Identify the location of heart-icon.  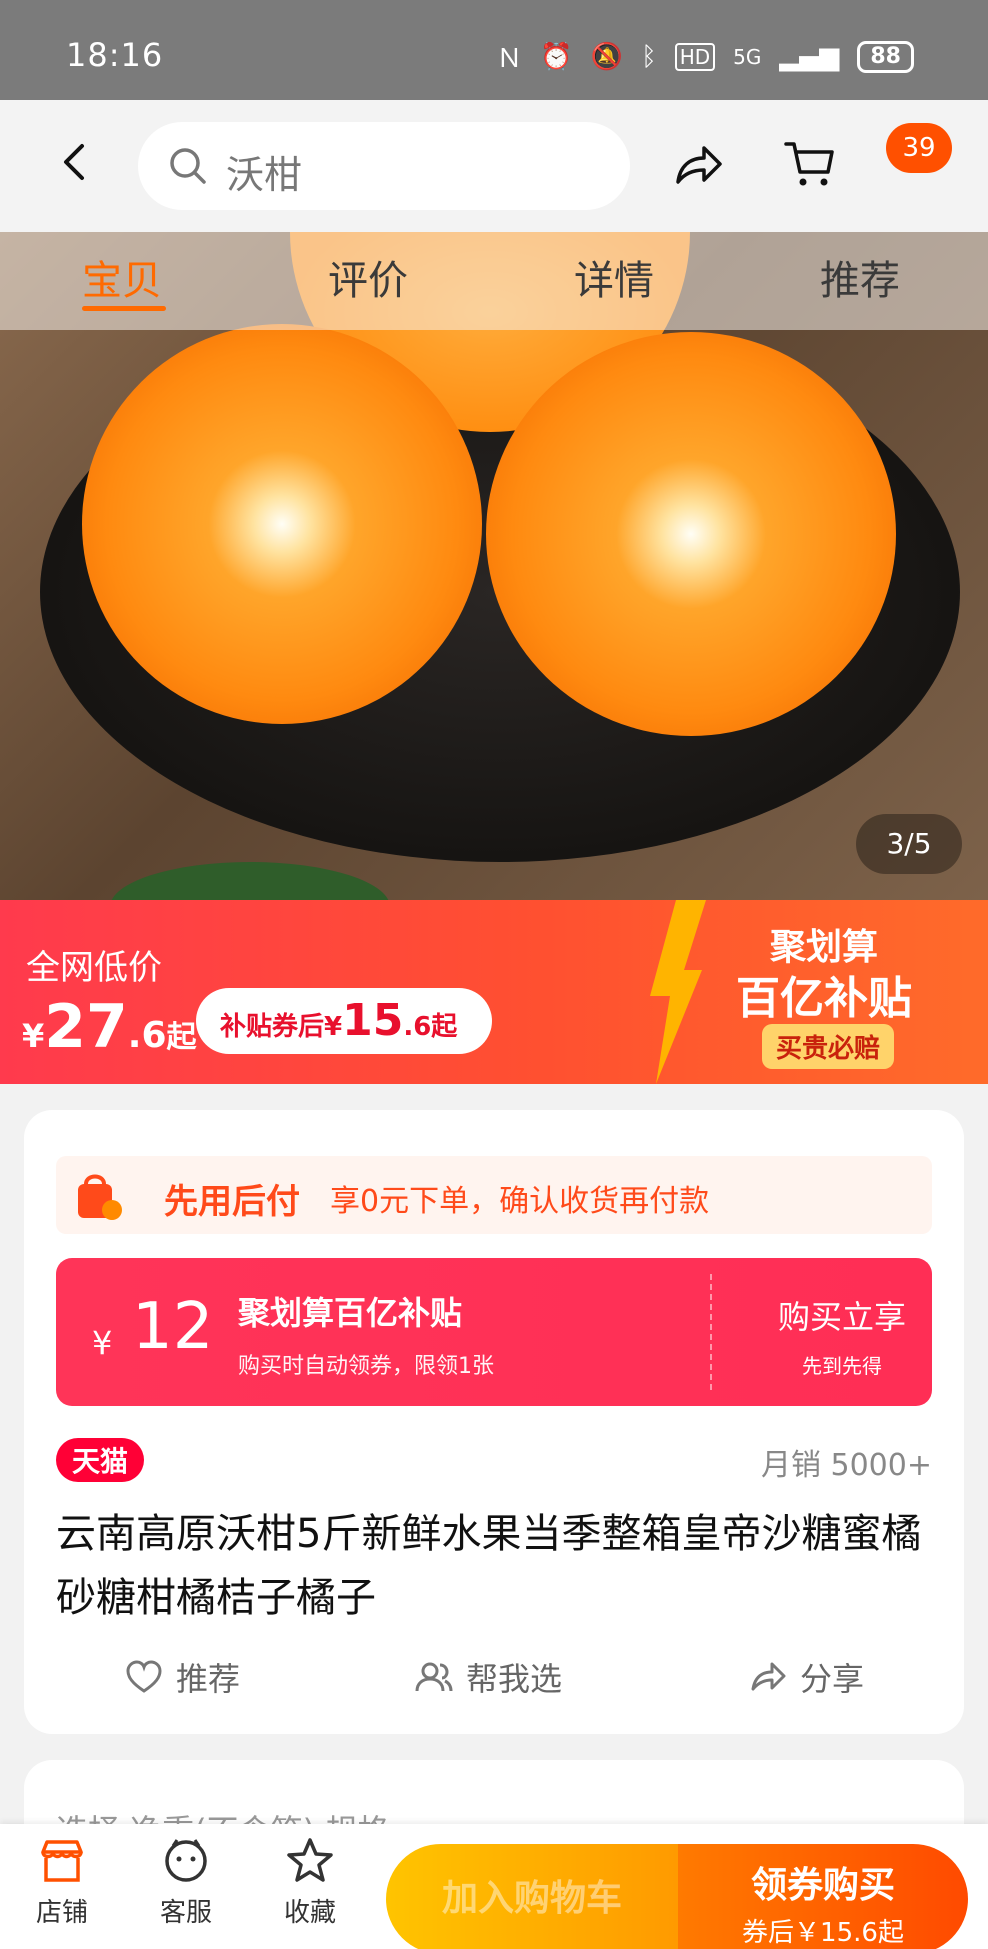
(144, 1676).